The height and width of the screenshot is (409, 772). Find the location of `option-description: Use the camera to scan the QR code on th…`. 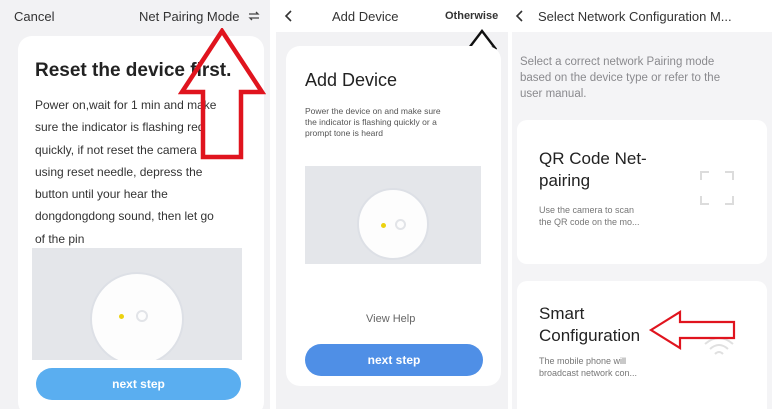

option-description: Use the camera to scan the QR code on th… is located at coordinates (589, 216).